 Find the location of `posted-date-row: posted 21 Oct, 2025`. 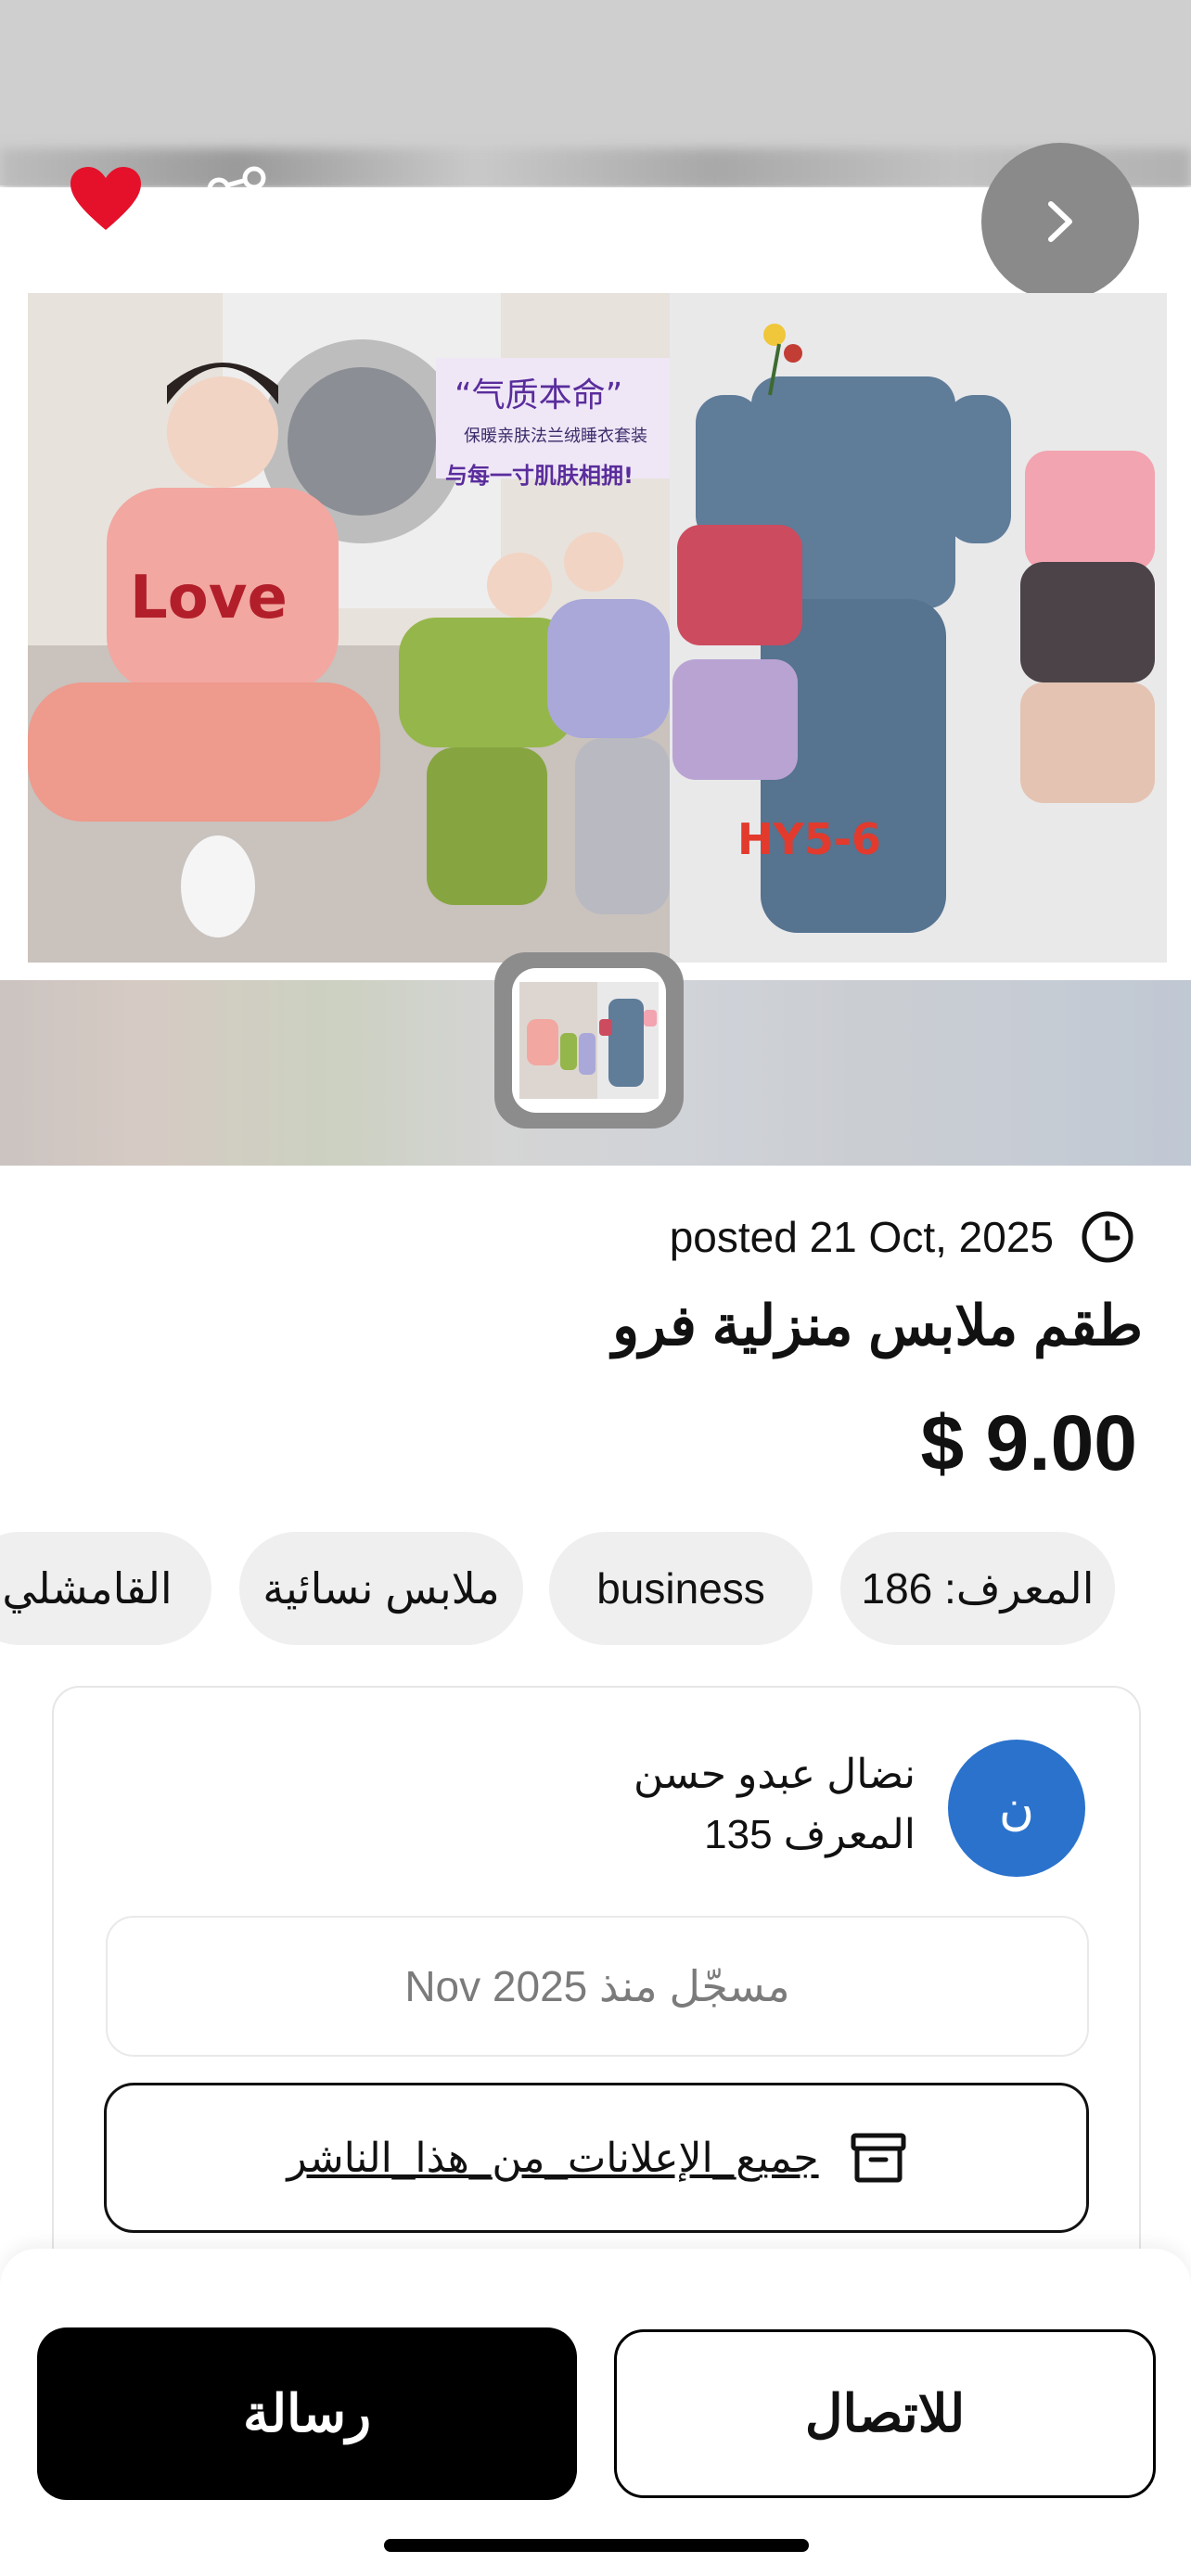

posted-date-row: posted 21 Oct, 2025 is located at coordinates (903, 1237).